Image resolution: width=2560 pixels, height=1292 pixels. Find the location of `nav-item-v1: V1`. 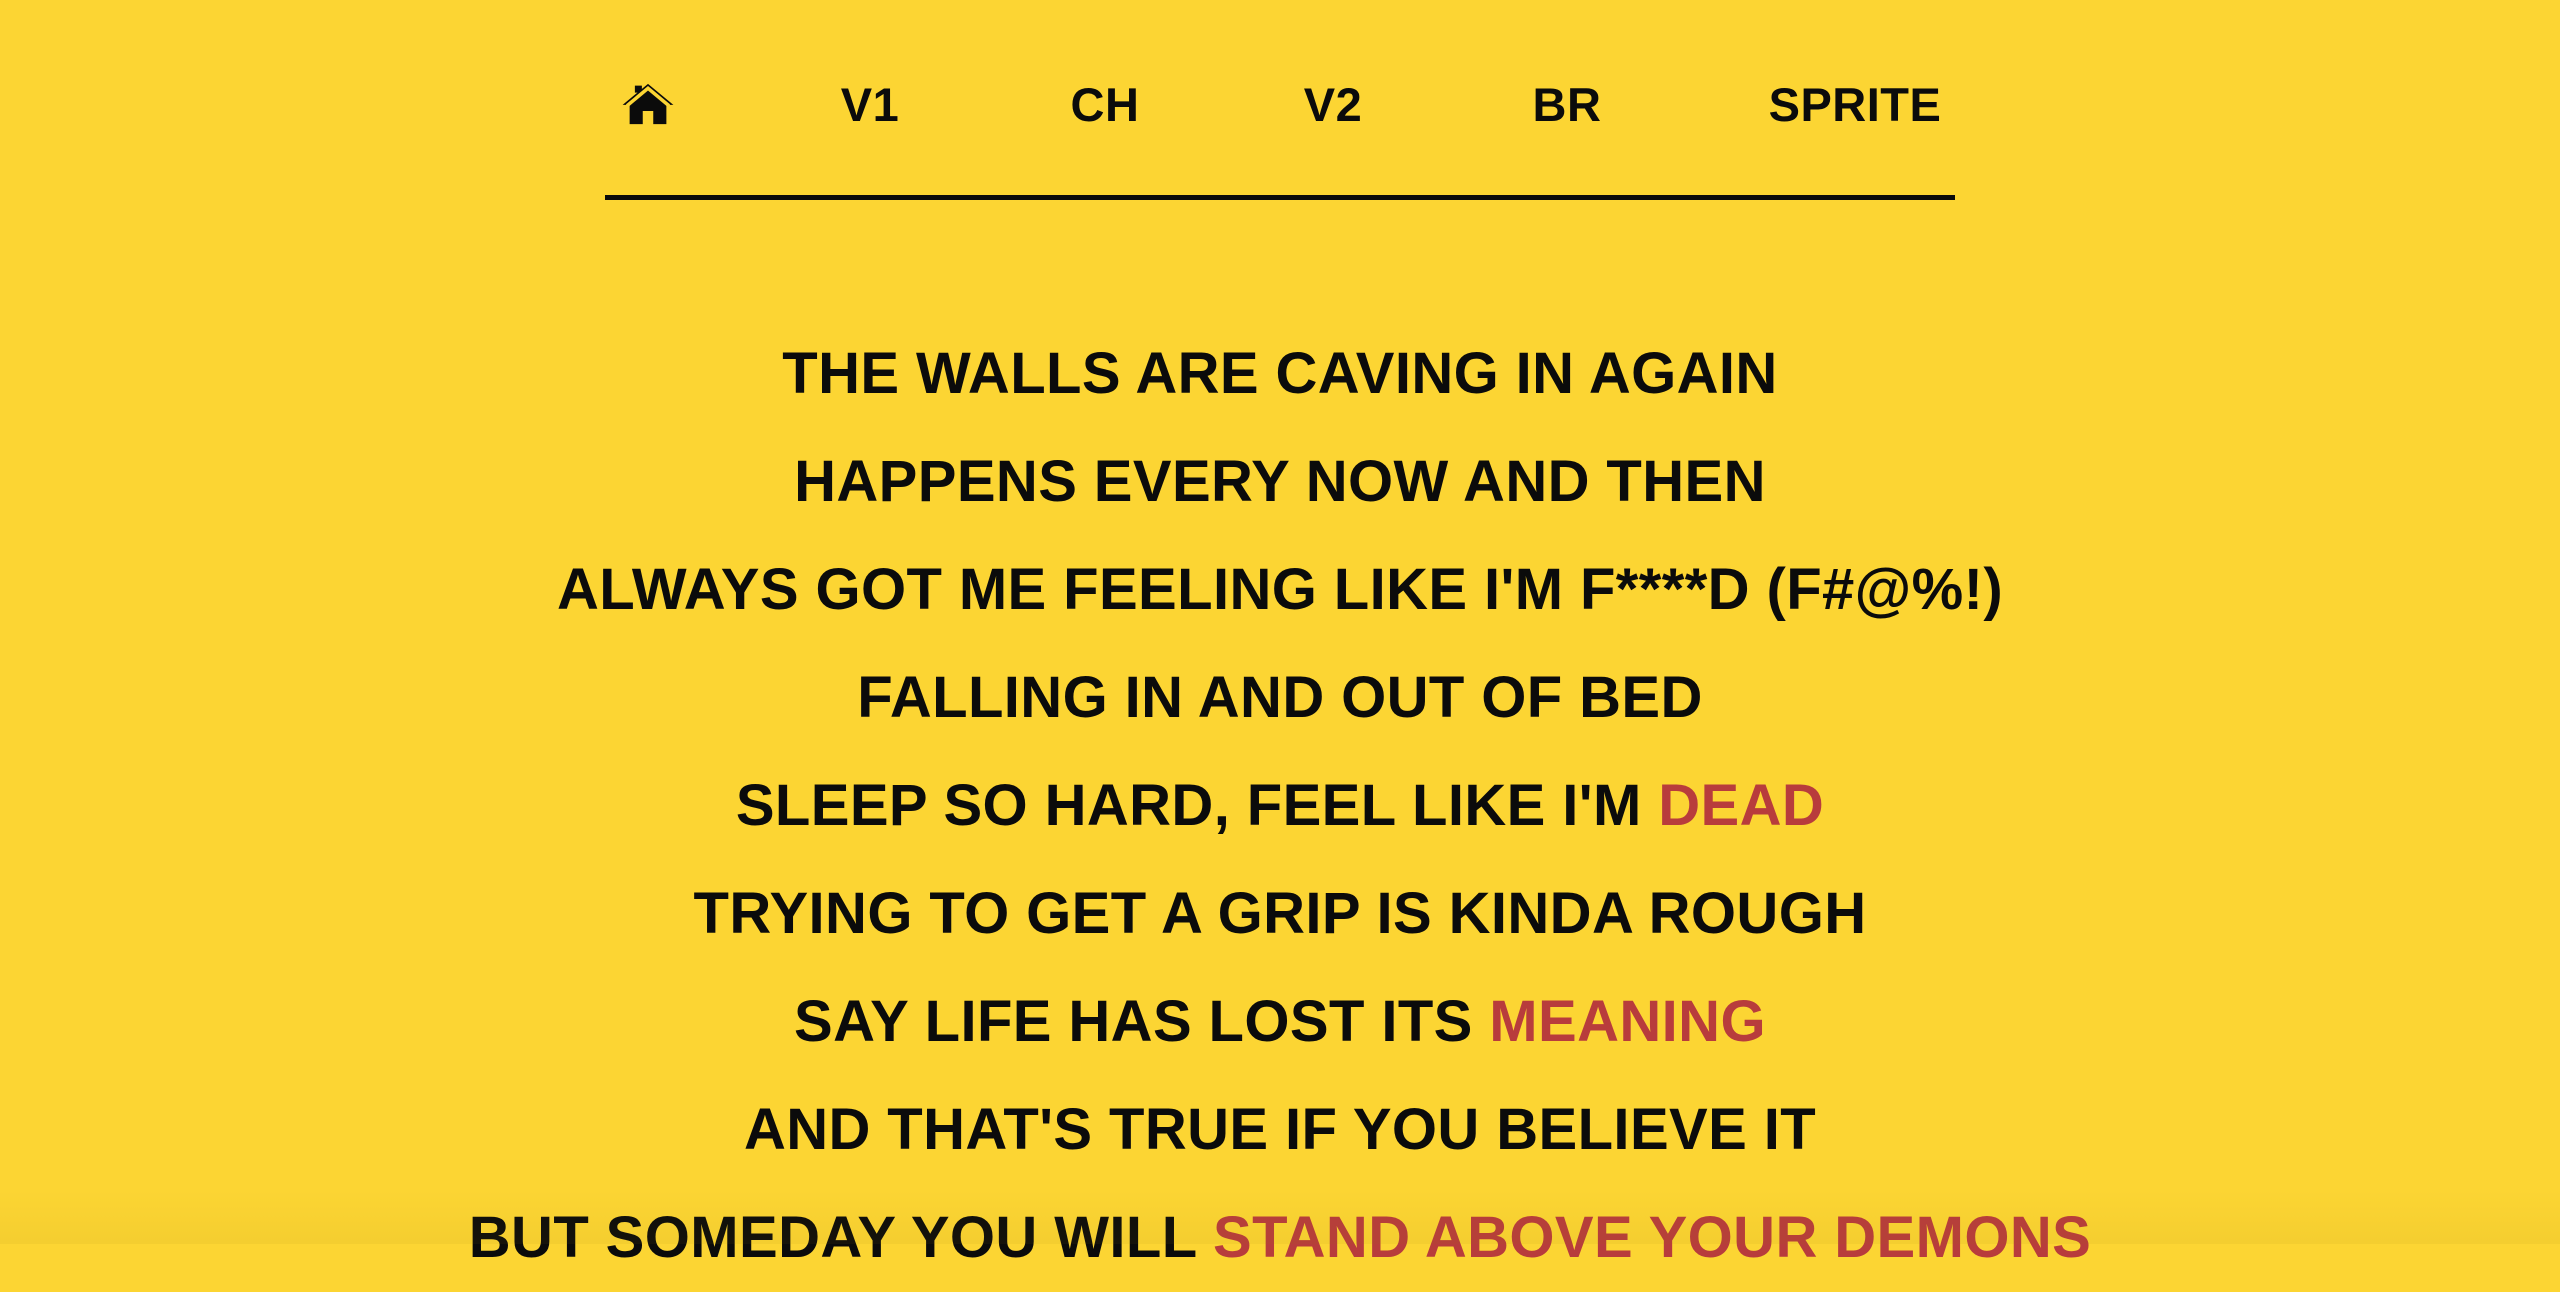

nav-item-v1: V1 is located at coordinates (870, 104).